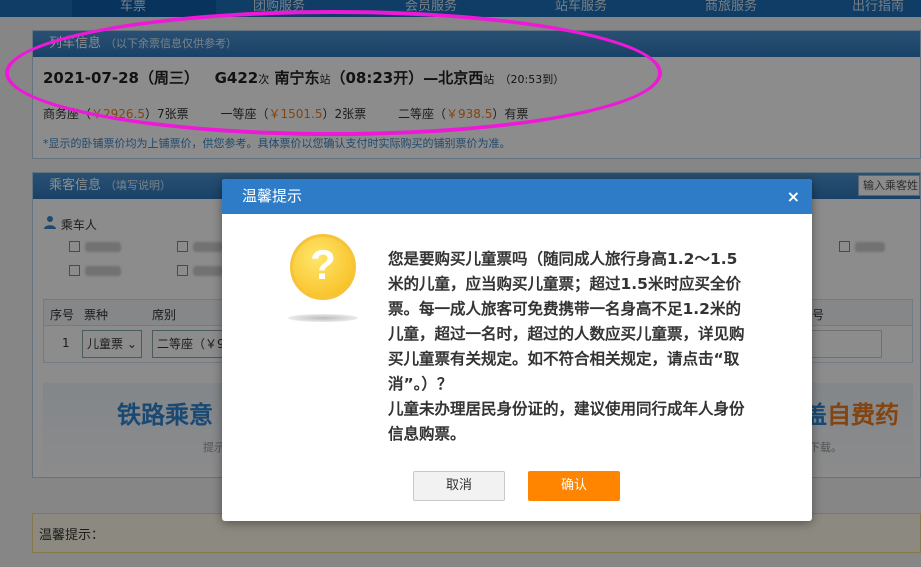 The width and height of the screenshot is (921, 567). I want to click on dialog-message-id-note: 儿童未办理居民身份证的，建议使用同行成年人身份信息购票。, so click(566, 421).